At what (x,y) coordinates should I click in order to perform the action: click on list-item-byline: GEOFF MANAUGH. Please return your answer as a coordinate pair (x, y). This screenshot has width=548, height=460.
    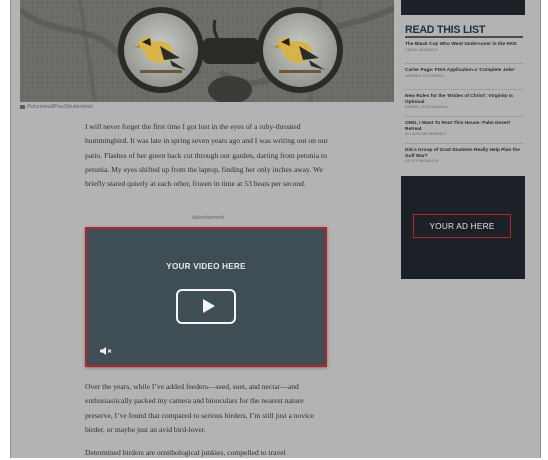
    Looking at the image, I should click on (422, 161).